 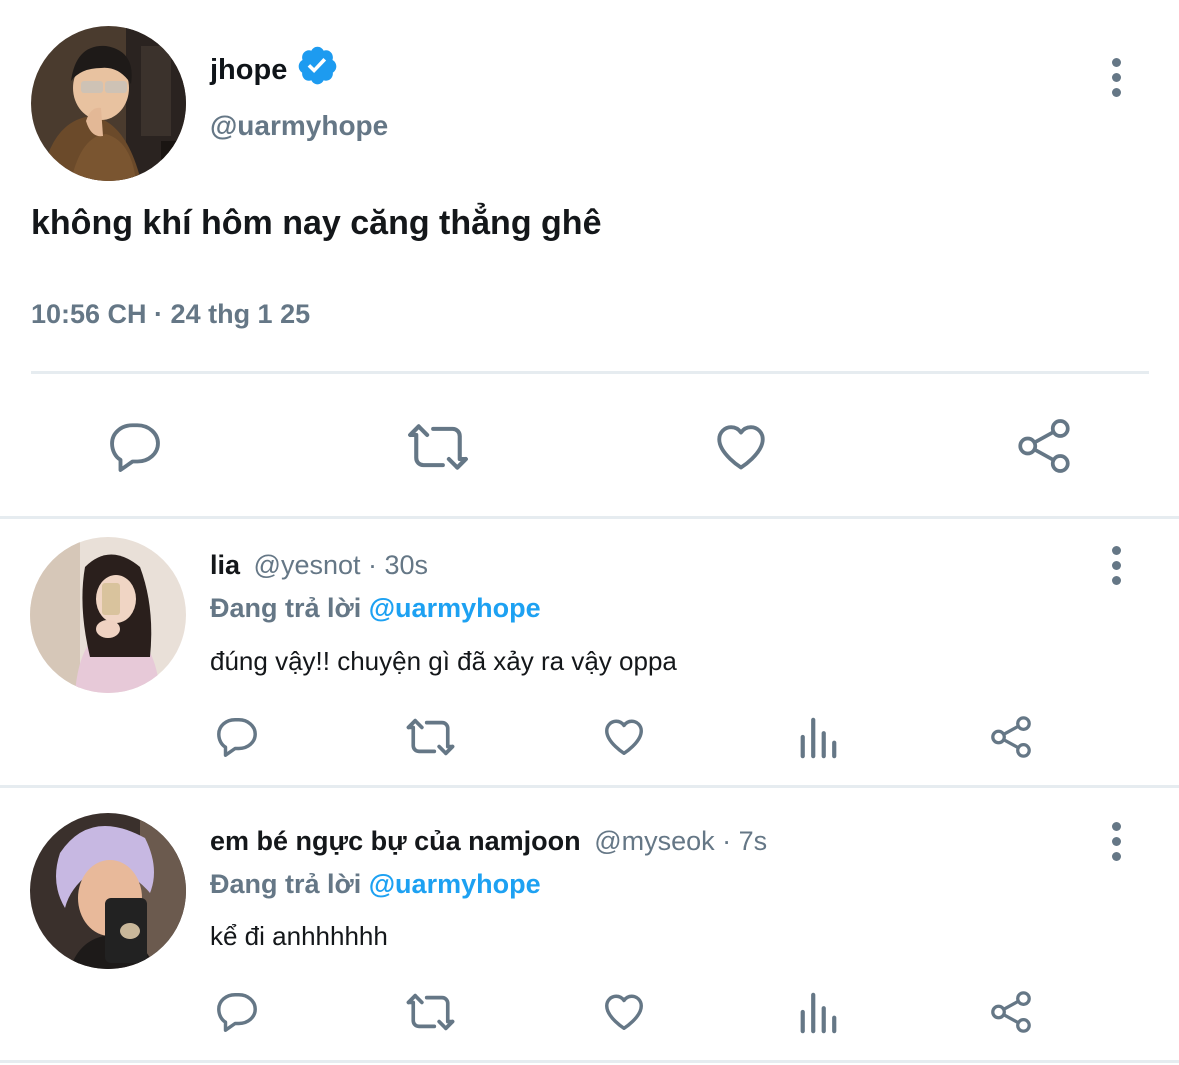 I want to click on reply-author-name: lia, so click(x=225, y=565).